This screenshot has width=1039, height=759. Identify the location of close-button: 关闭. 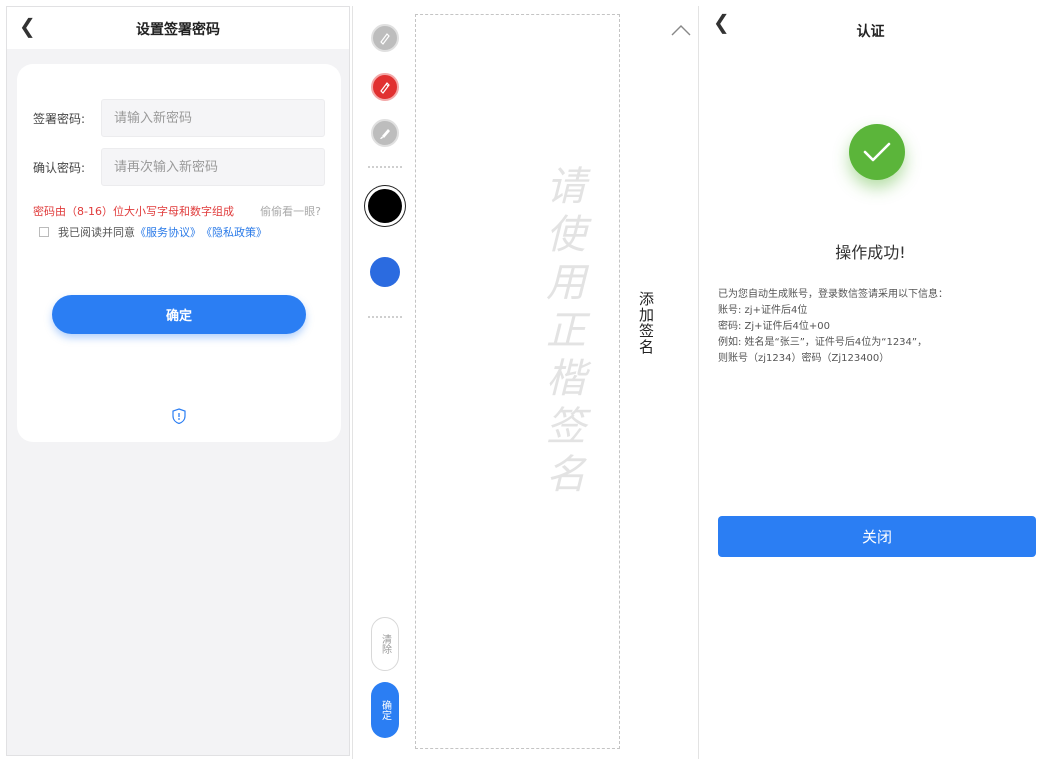
(877, 536).